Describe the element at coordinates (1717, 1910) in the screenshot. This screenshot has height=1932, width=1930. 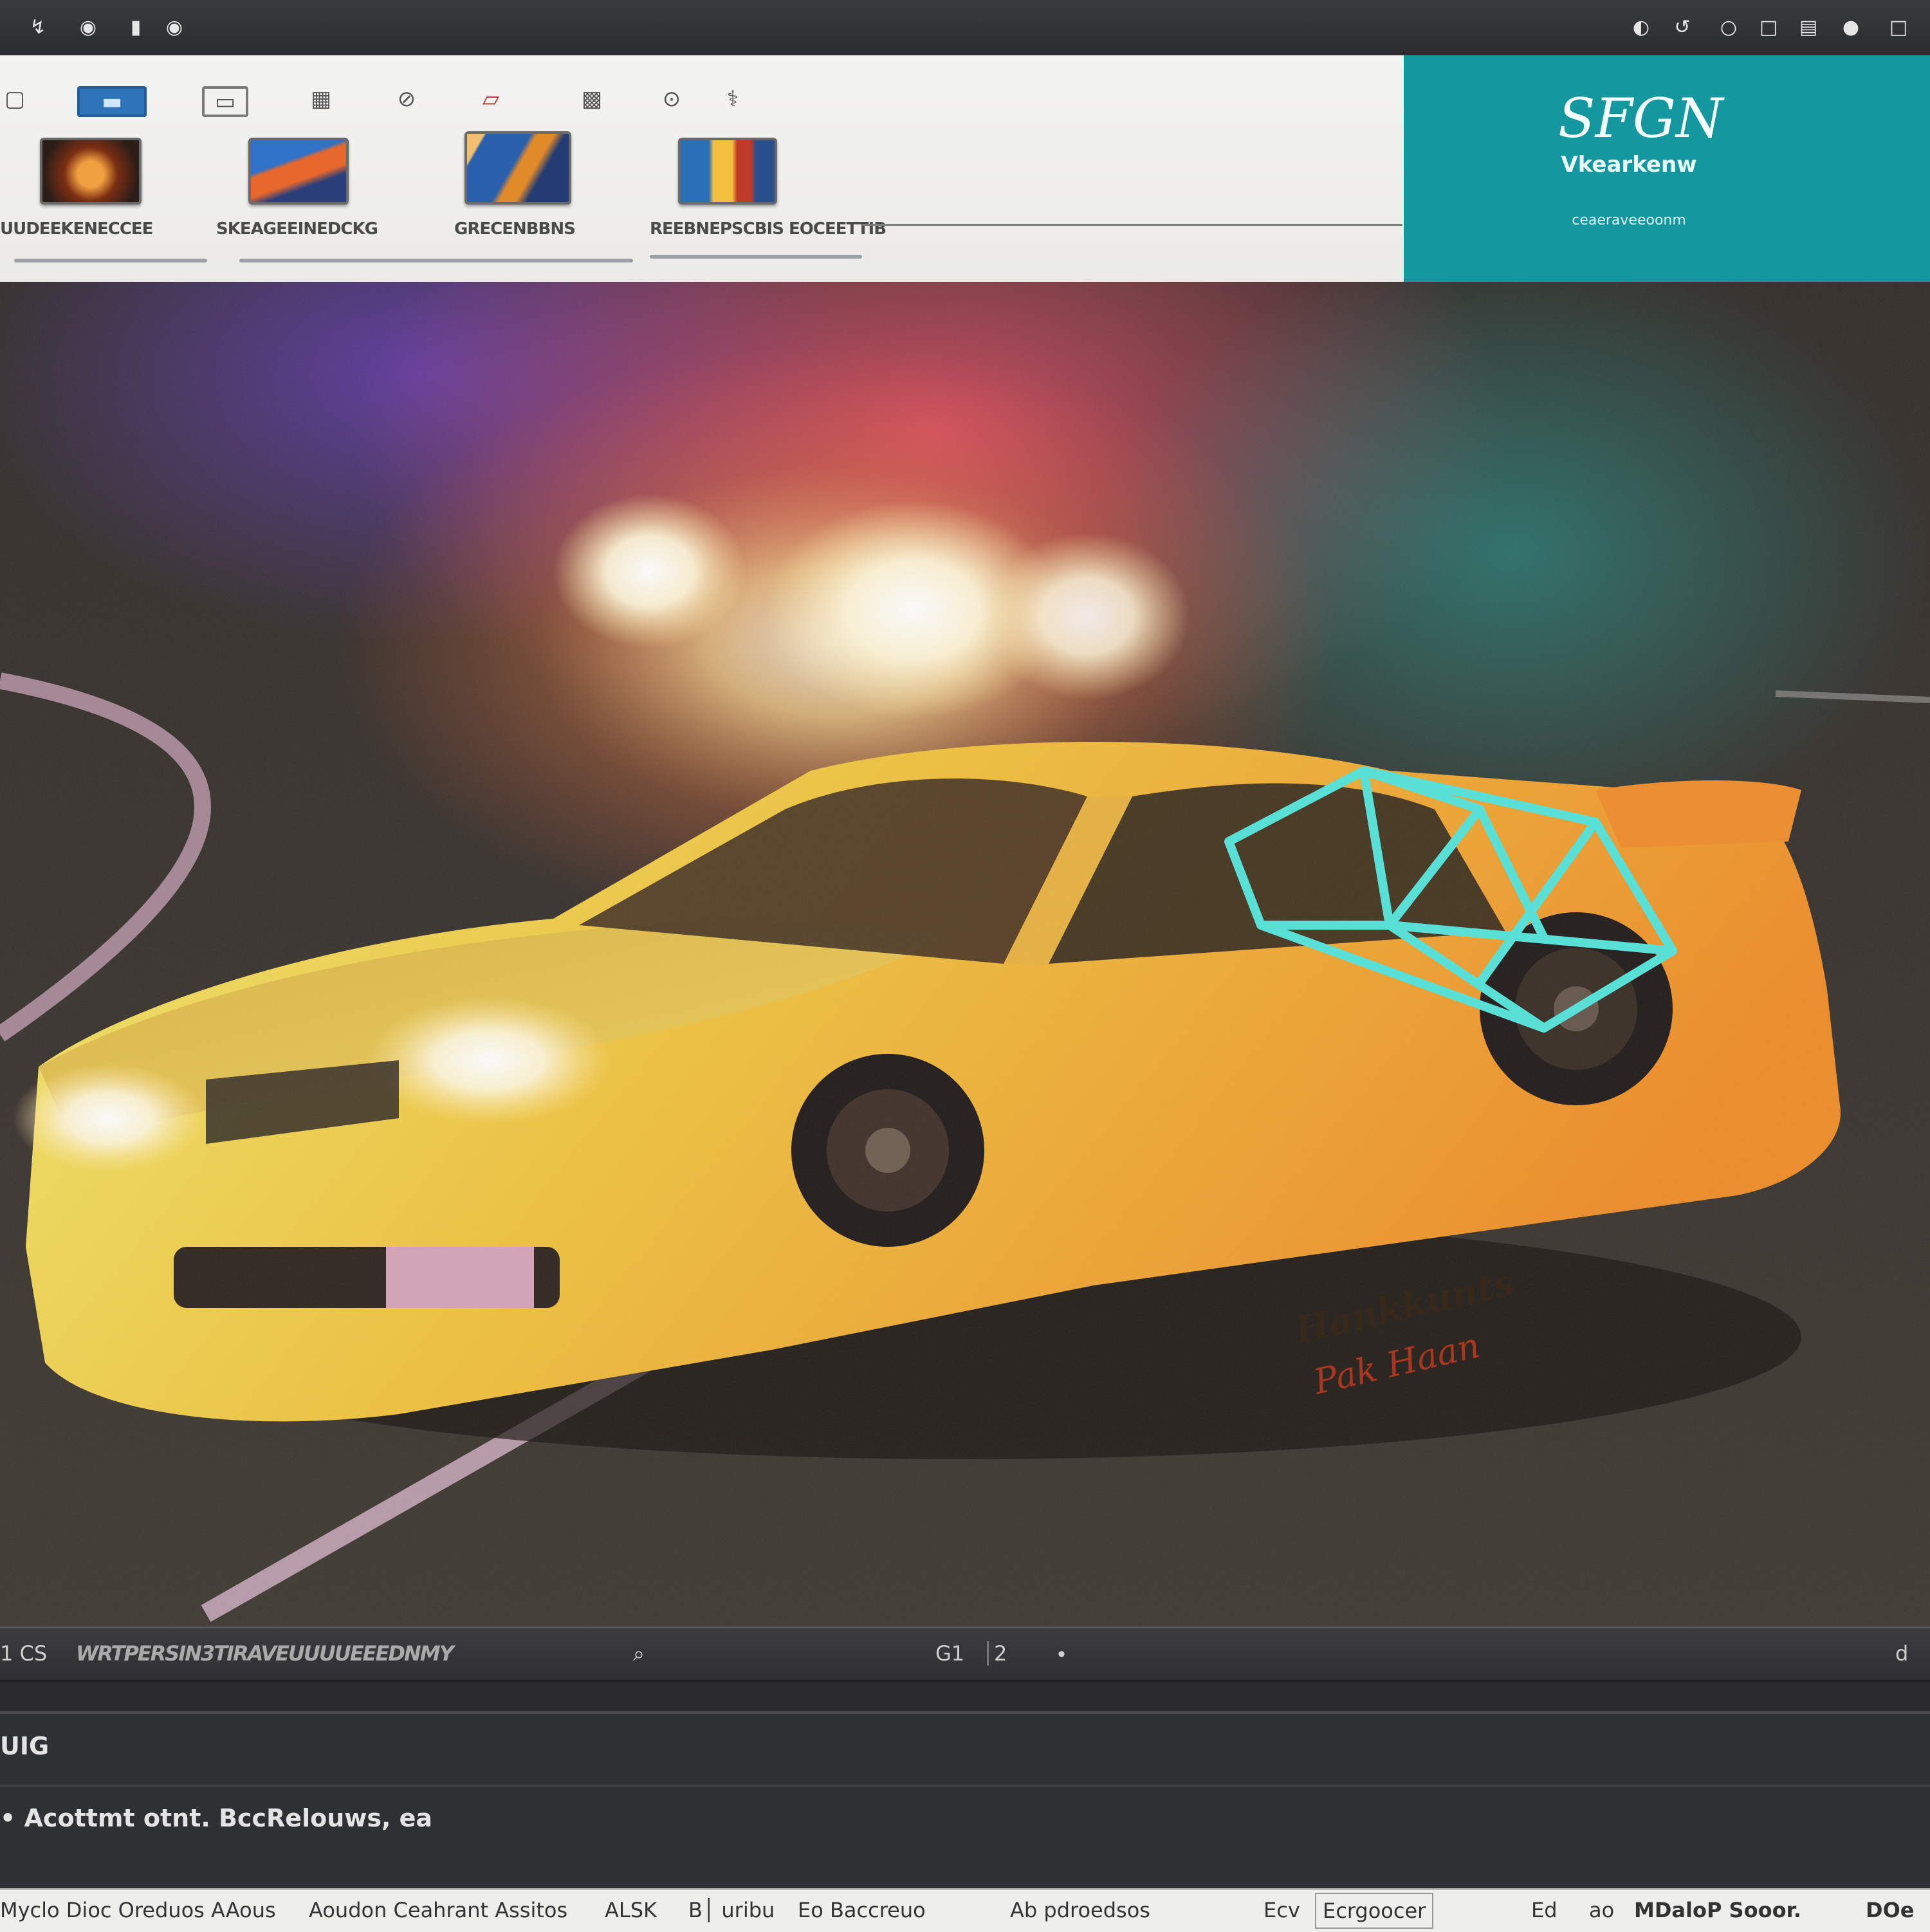
I see `status-segment: MDaloP Sooor.` at that location.